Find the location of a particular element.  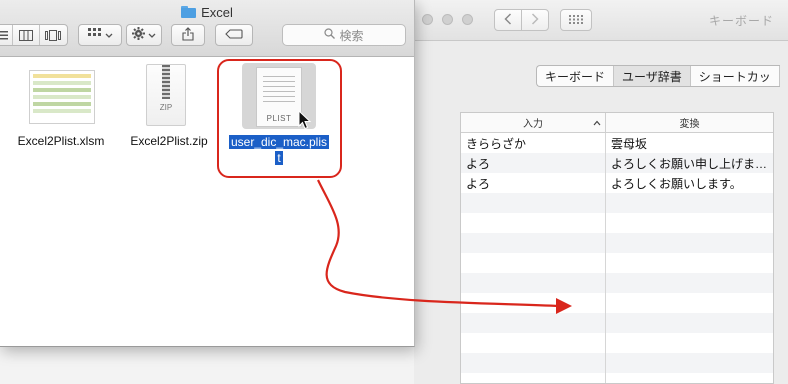

gear-icon is located at coordinates (138, 35).